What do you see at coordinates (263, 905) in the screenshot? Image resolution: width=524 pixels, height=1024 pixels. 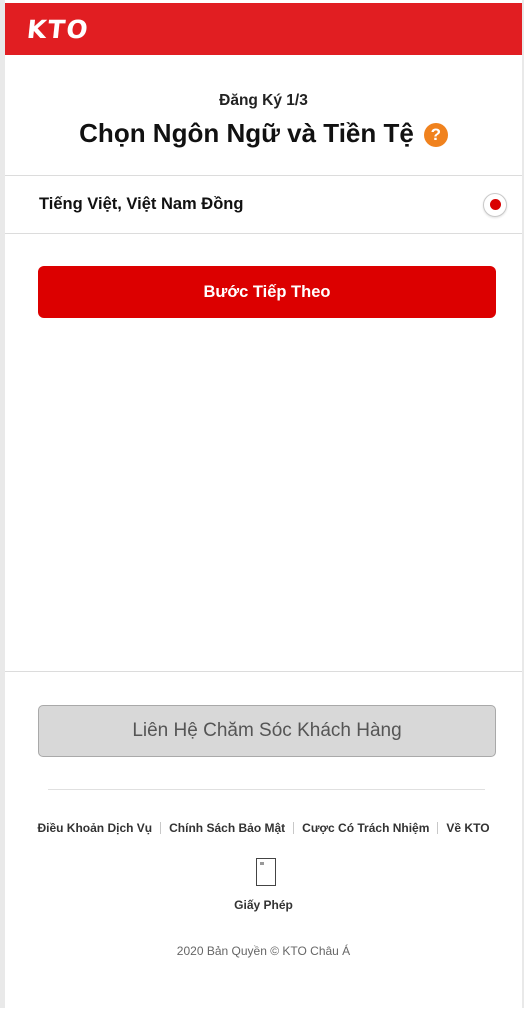 I see `license-link: Giấy Phép` at bounding box center [263, 905].